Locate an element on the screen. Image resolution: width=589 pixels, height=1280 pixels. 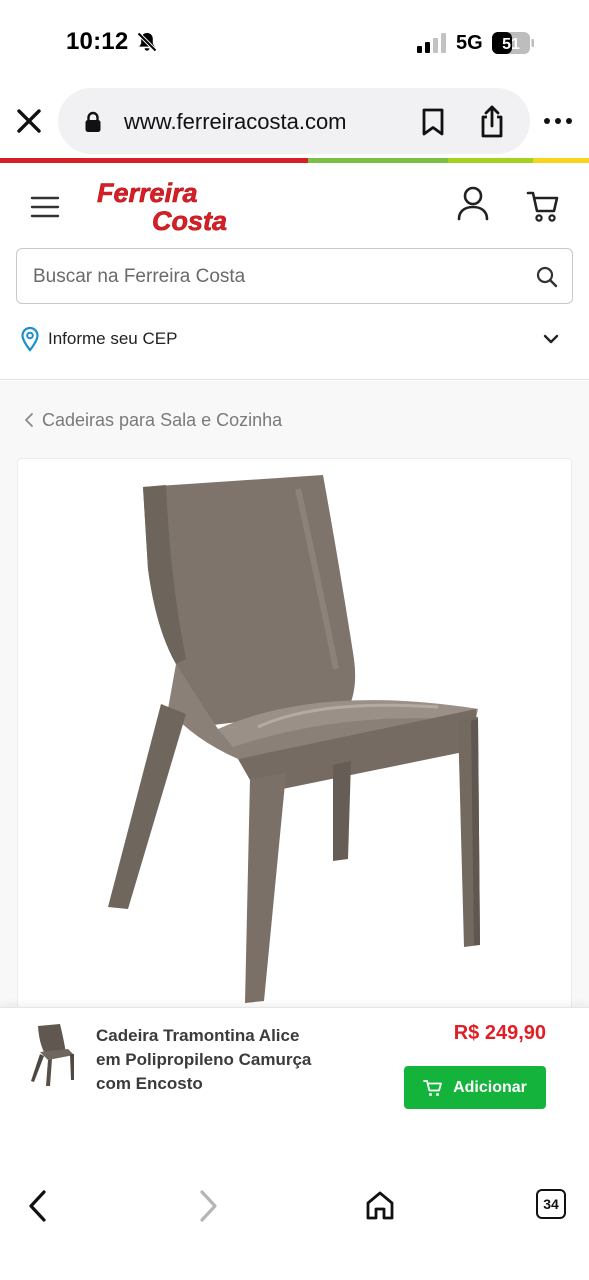
bell-muted-icon is located at coordinates (147, 42).